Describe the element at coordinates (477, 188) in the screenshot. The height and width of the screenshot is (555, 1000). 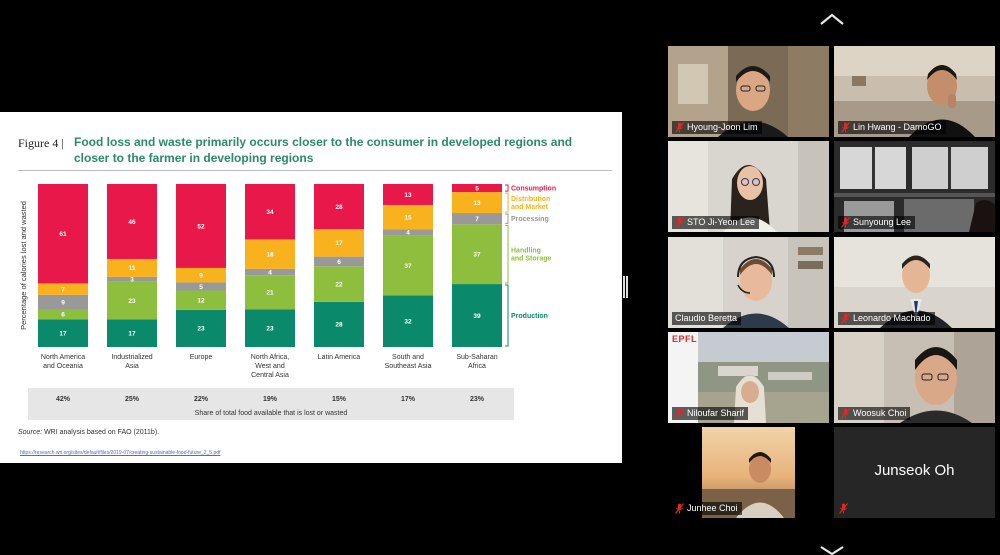
I see `data-label: 5` at that location.